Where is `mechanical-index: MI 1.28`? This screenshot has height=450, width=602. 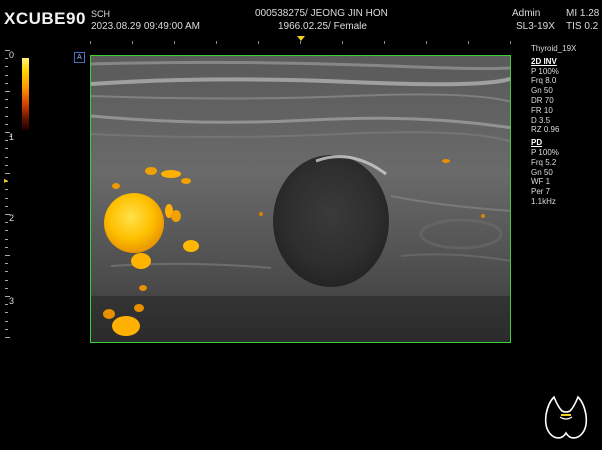
mechanical-index: MI 1.28 is located at coordinates (583, 13).